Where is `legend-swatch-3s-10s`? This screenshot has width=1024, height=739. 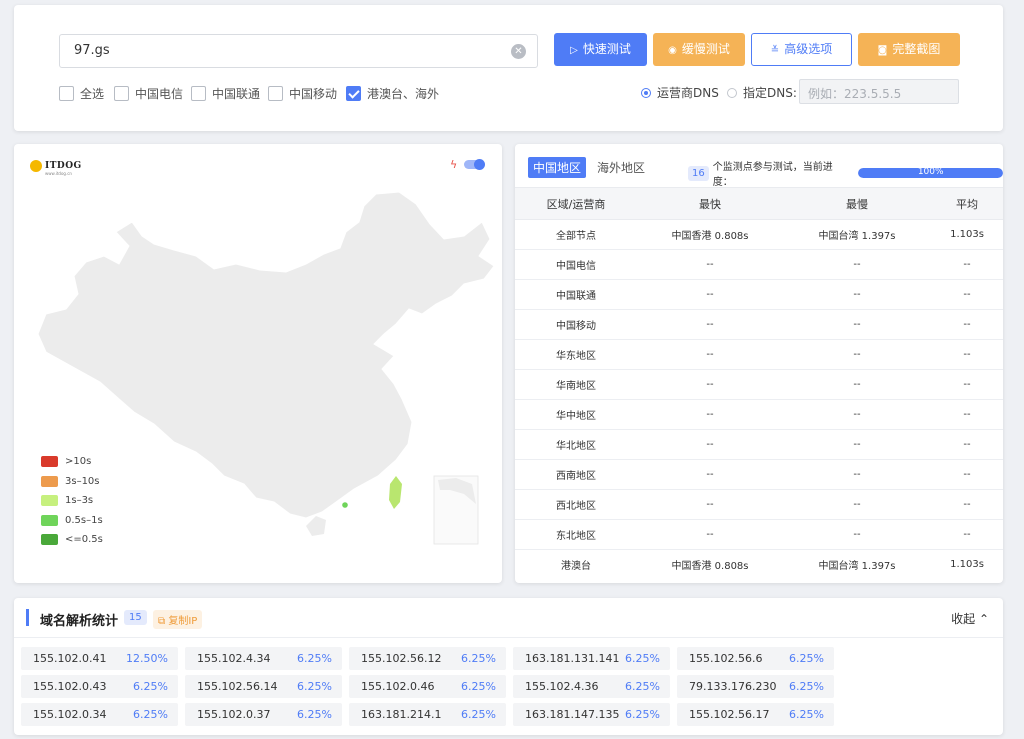 legend-swatch-3s-10s is located at coordinates (49, 481).